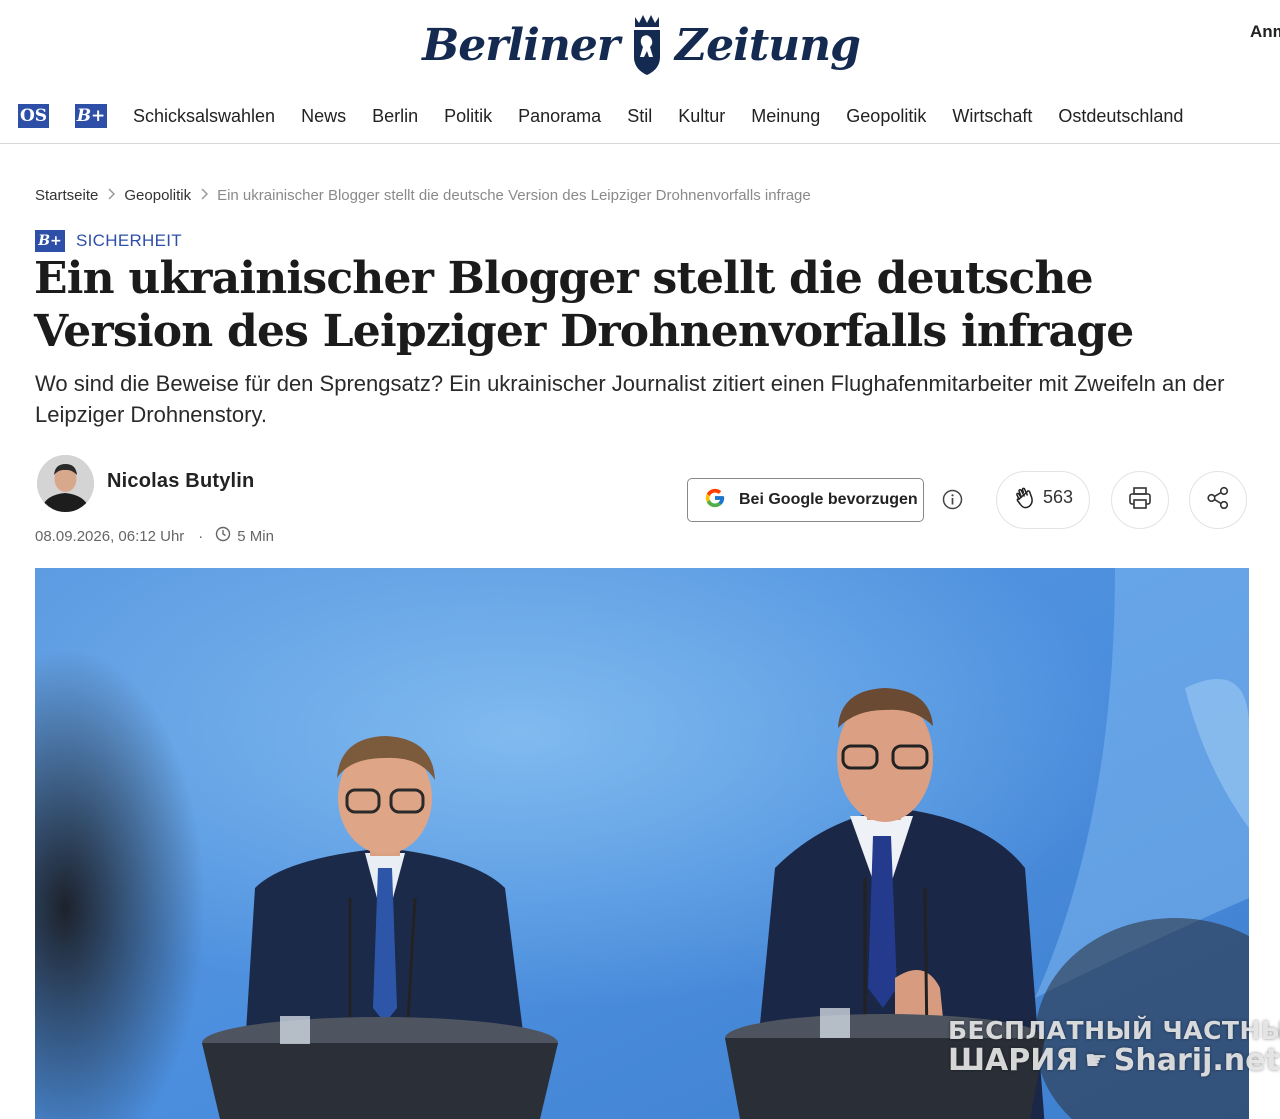 This screenshot has height=1119, width=1280. Describe the element at coordinates (223, 536) in the screenshot. I see `clock-icon` at that location.